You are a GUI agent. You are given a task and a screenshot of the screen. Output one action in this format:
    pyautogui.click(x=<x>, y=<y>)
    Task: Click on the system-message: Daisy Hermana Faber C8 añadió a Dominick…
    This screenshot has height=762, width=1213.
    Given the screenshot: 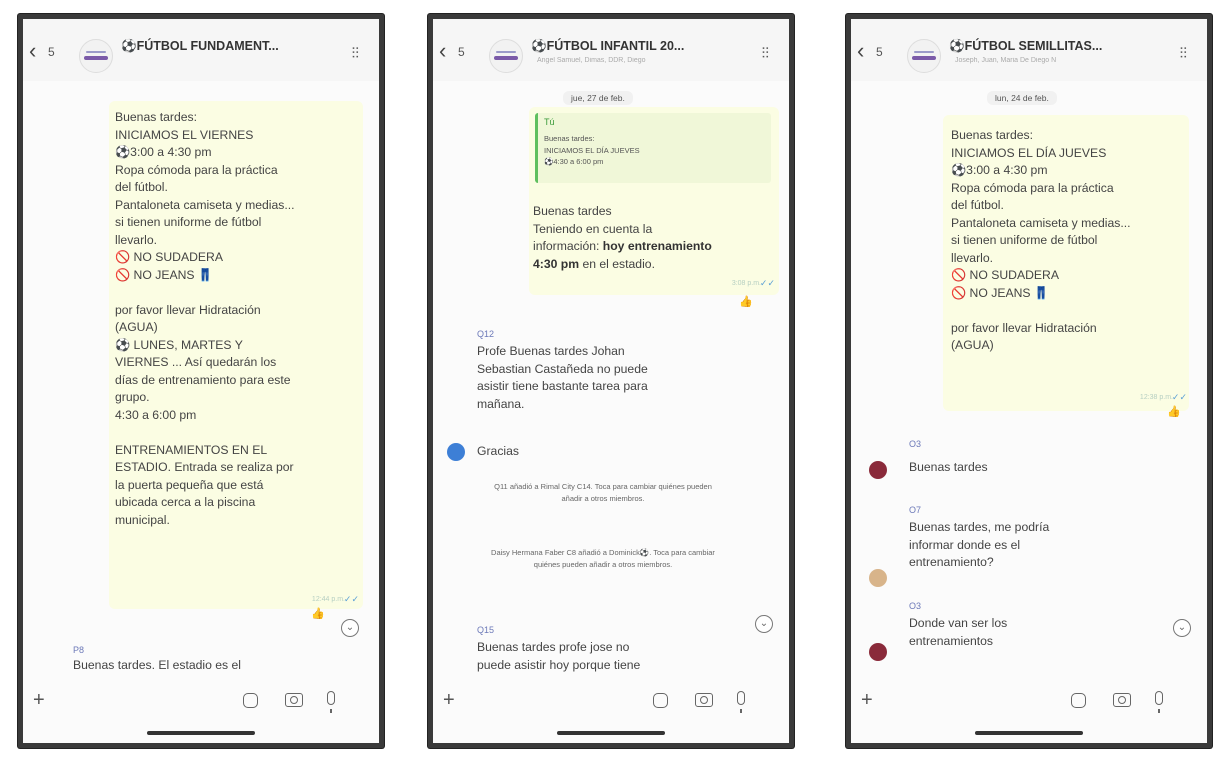 What is the action you would take?
    pyautogui.click(x=603, y=558)
    